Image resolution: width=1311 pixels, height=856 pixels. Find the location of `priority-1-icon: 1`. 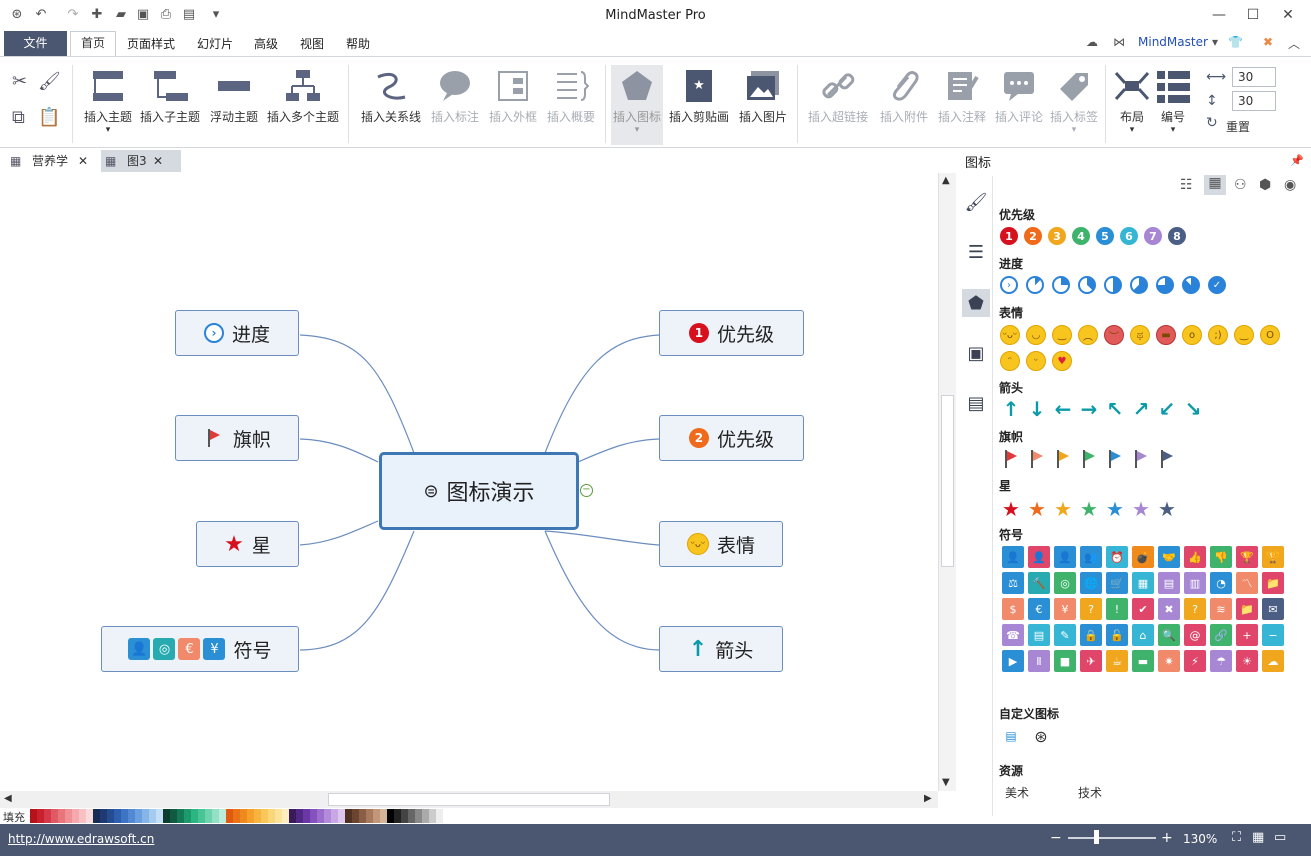

priority-1-icon: 1 is located at coordinates (1009, 236).